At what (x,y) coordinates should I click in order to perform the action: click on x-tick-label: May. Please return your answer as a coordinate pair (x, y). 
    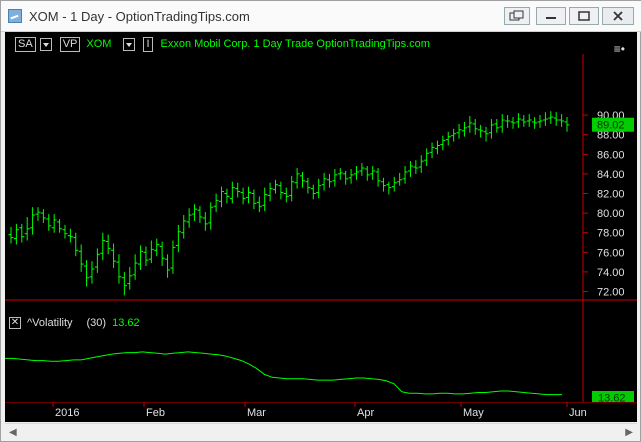
    Looking at the image, I should click on (473, 413).